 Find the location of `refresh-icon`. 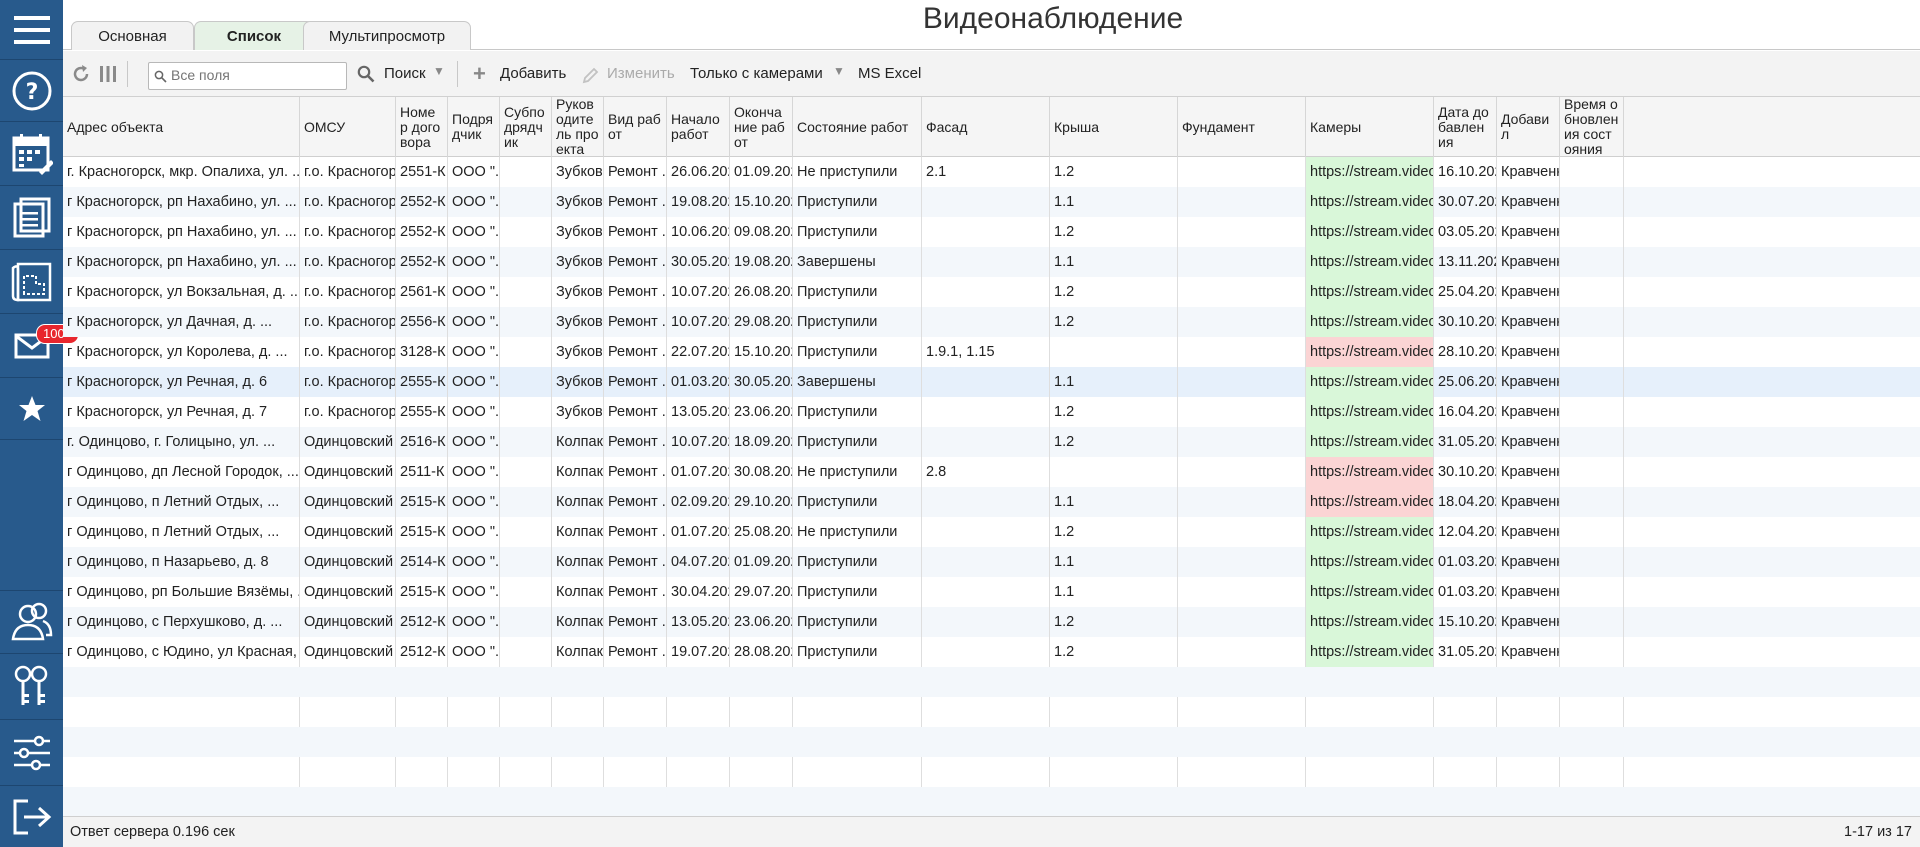

refresh-icon is located at coordinates (81, 74).